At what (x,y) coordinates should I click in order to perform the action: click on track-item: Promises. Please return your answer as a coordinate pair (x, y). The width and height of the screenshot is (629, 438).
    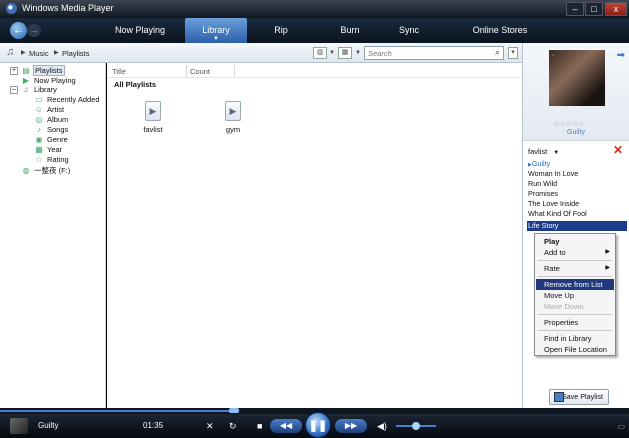
    Looking at the image, I should click on (578, 194).